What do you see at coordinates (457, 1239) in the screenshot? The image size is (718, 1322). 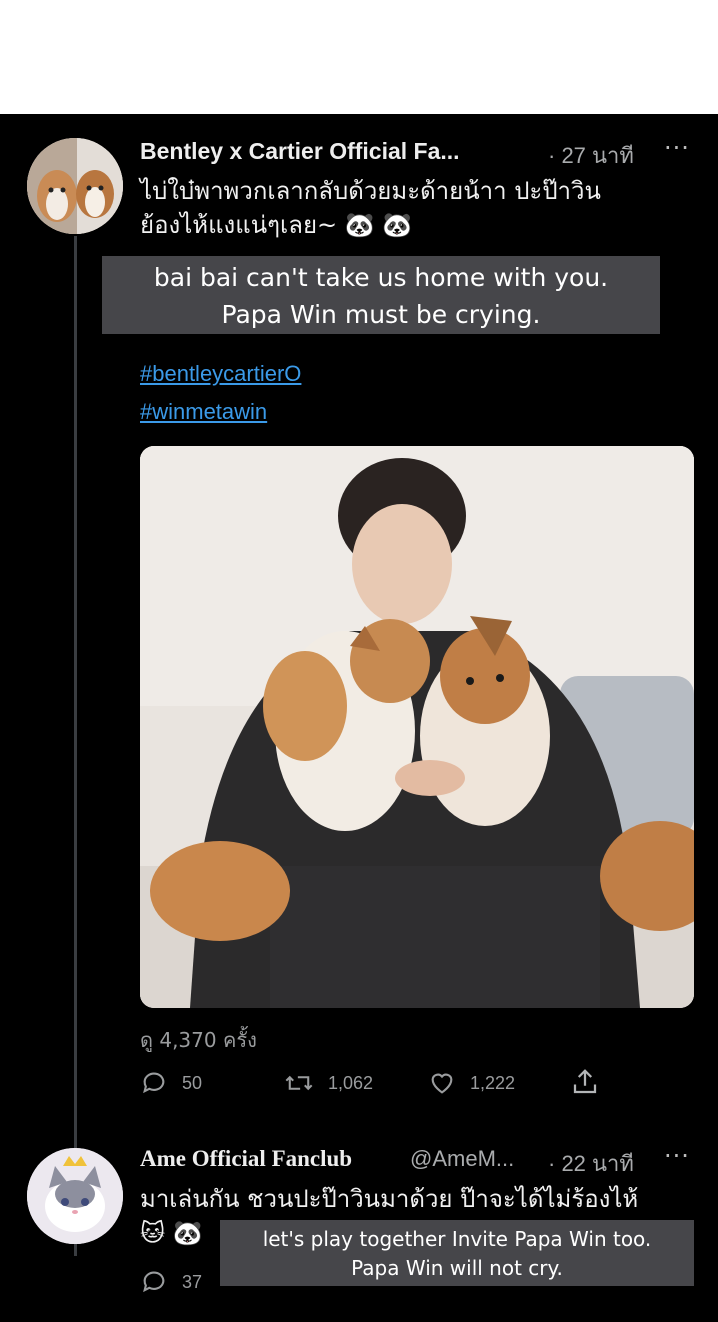 I see `subtitle-line: let's play together Invite Papa Win too.` at bounding box center [457, 1239].